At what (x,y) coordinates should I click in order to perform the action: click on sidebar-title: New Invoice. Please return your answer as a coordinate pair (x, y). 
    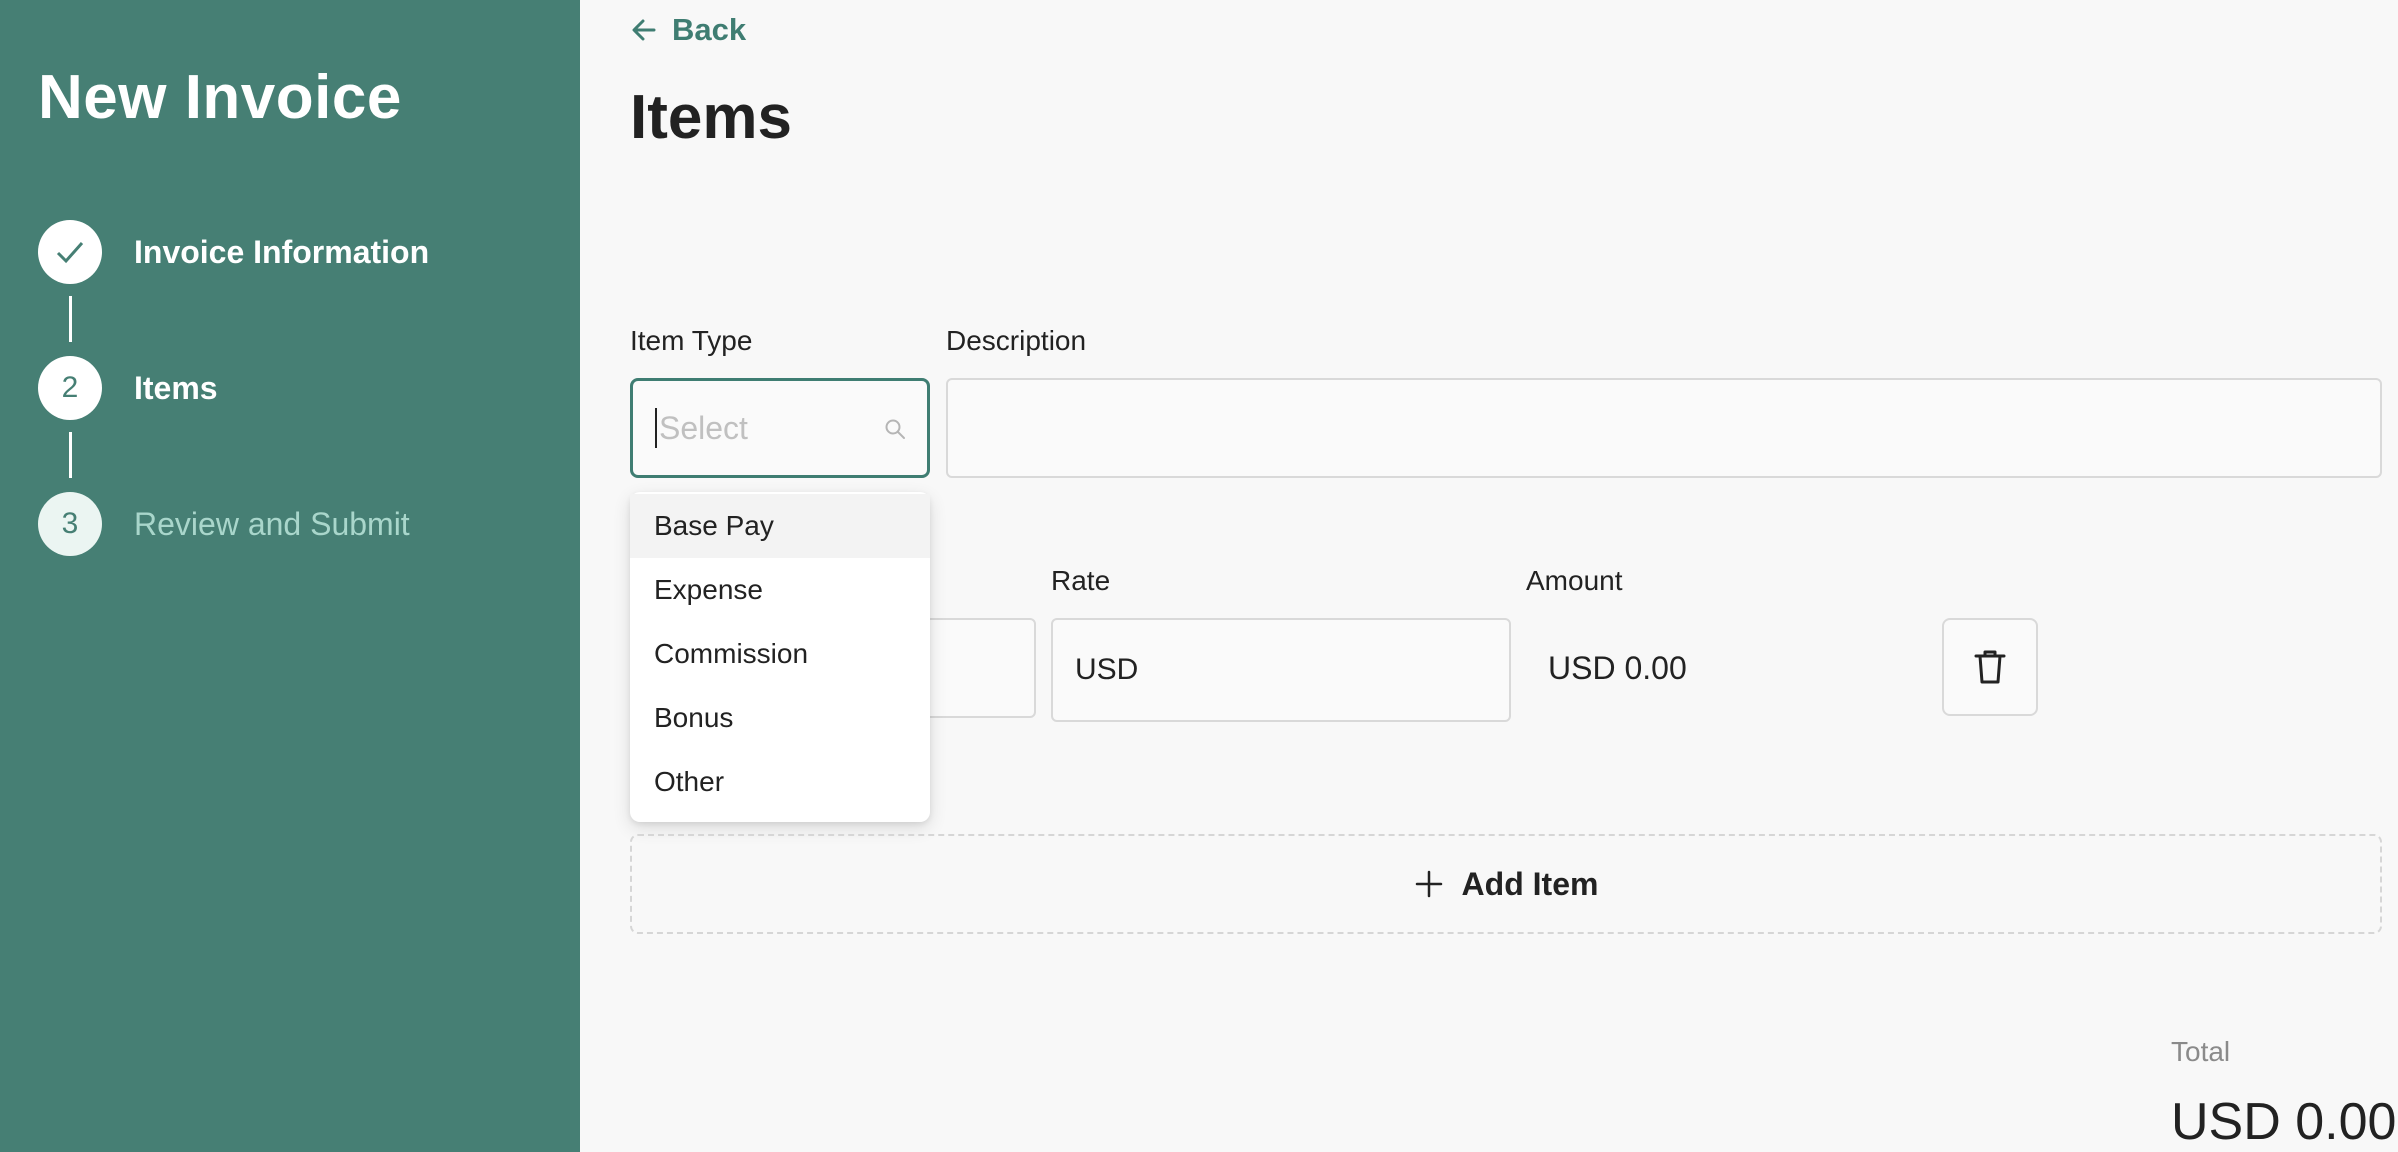
    Looking at the image, I should click on (220, 97).